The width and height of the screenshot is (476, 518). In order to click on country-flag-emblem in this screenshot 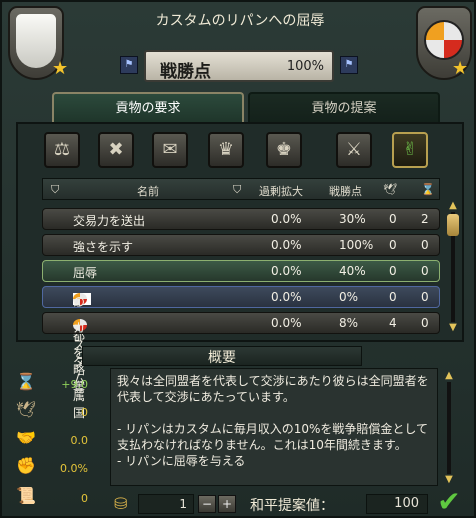, I will do `click(444, 40)`.